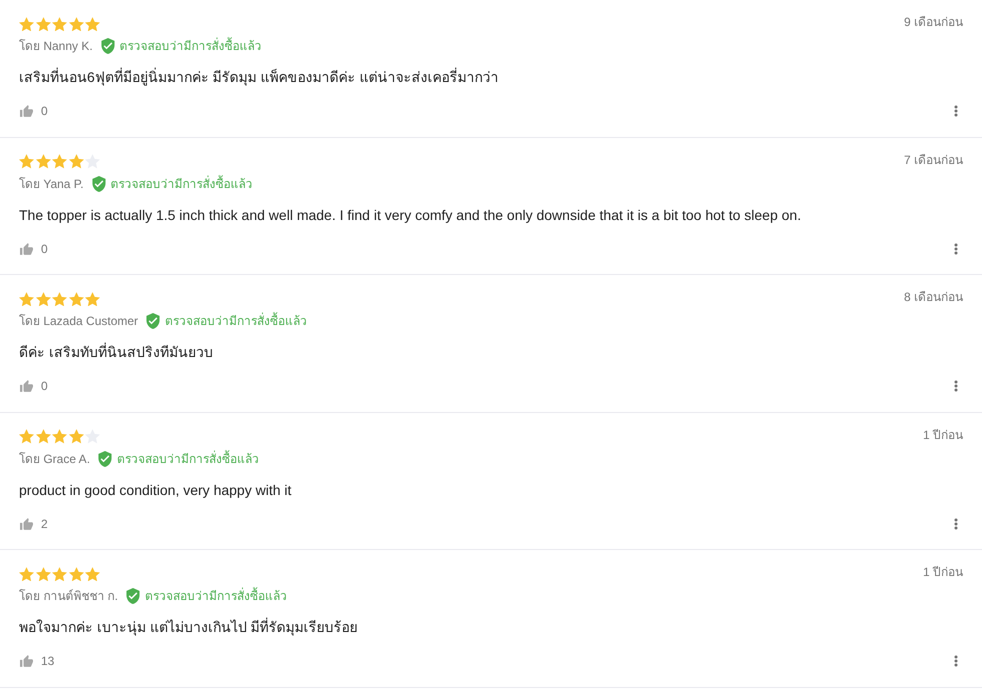 This screenshot has height=694, width=982. I want to click on like-count: 2, so click(44, 524).